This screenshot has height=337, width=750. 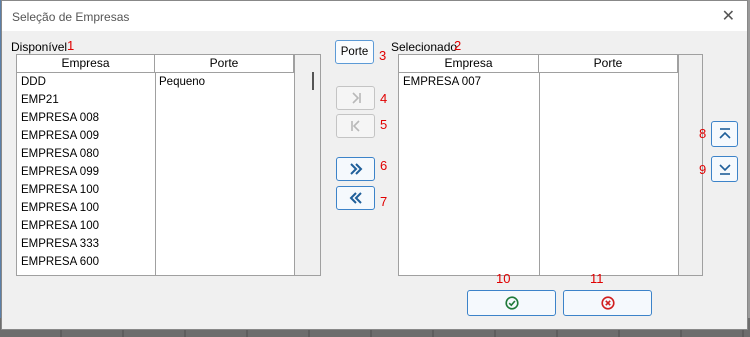 I want to click on move-all-right-button, so click(x=355, y=169).